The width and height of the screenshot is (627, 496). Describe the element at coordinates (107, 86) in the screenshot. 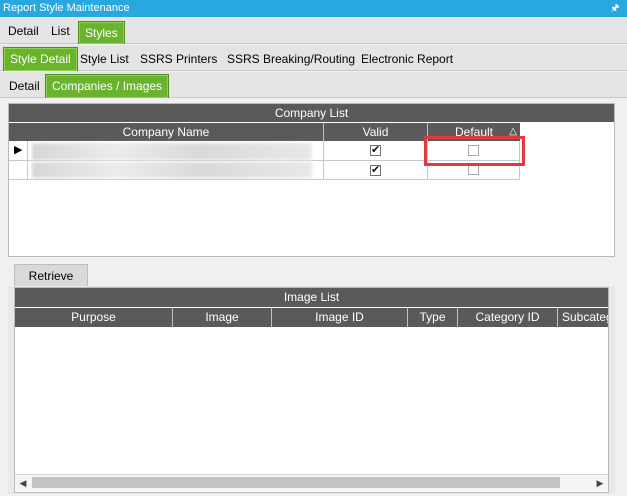

I see `tab-companies-images: Companies / Images` at that location.